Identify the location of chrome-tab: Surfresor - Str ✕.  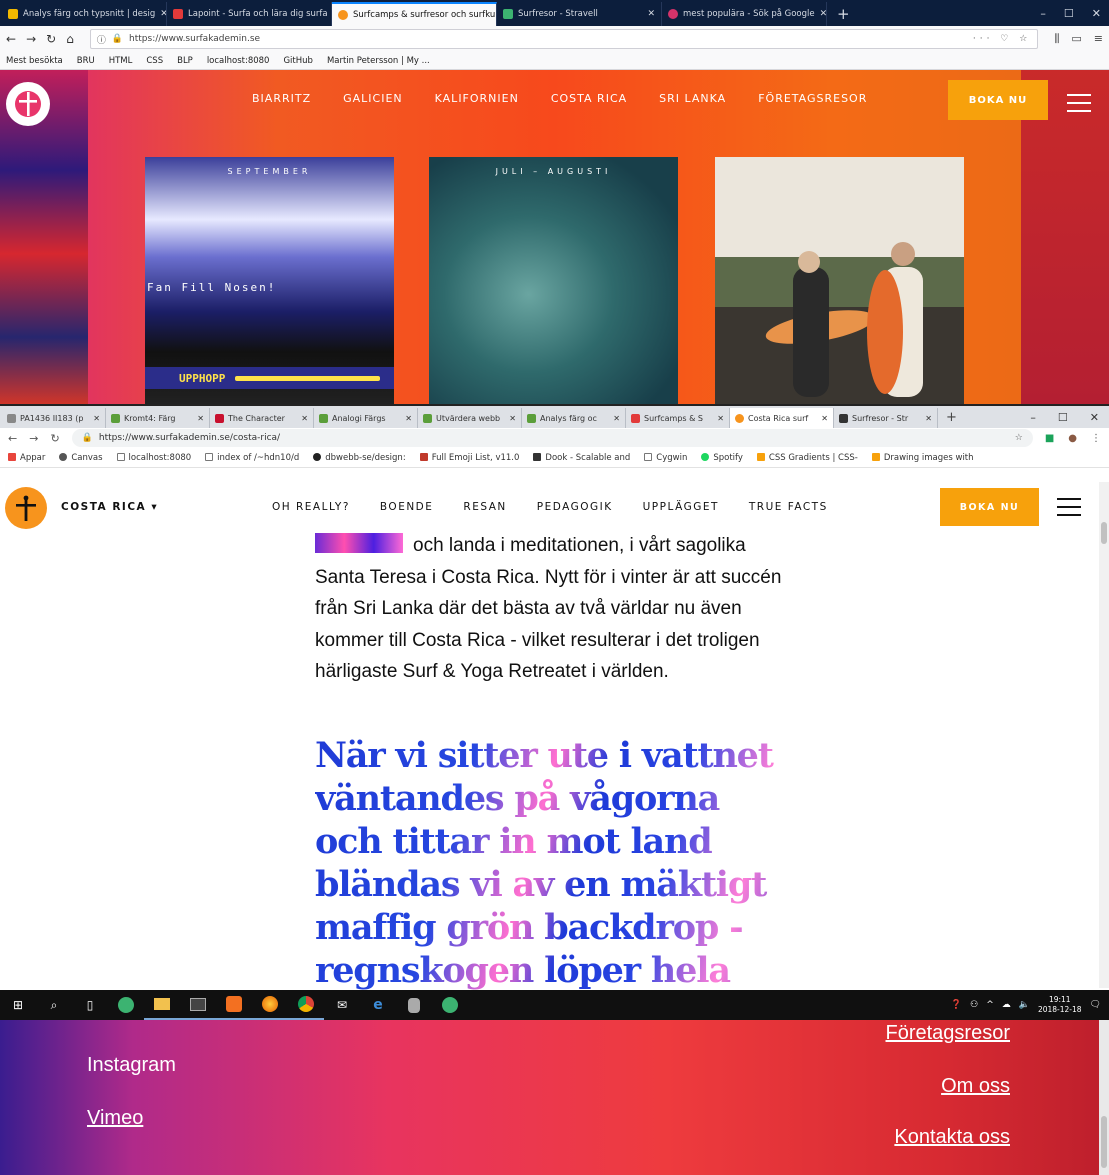
(886, 418).